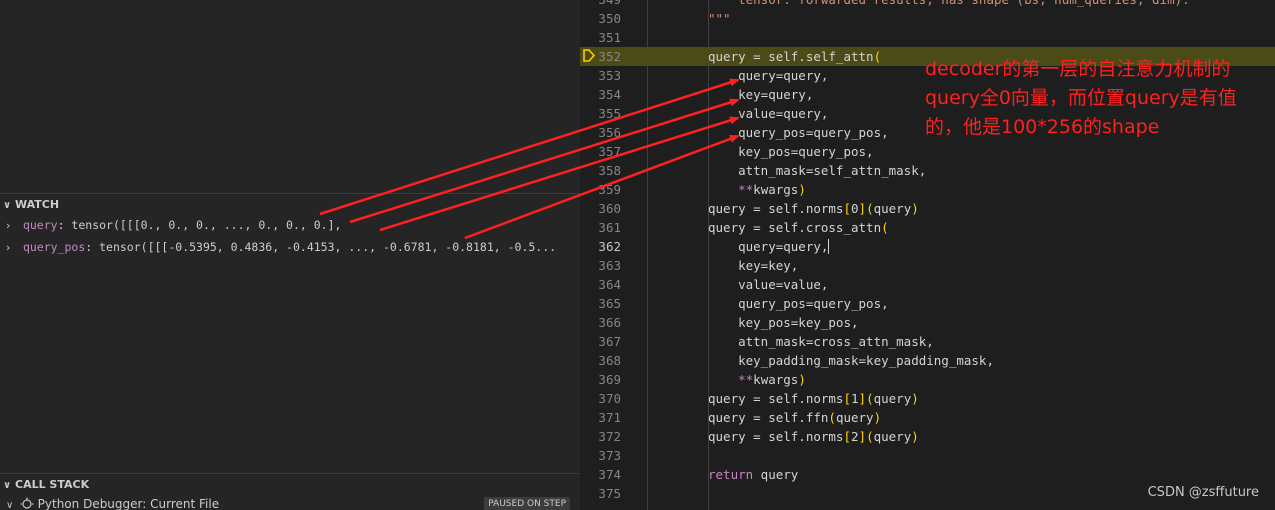  Describe the element at coordinates (128, 503) in the screenshot. I see `session-name: Python Debugger: Current File` at that location.